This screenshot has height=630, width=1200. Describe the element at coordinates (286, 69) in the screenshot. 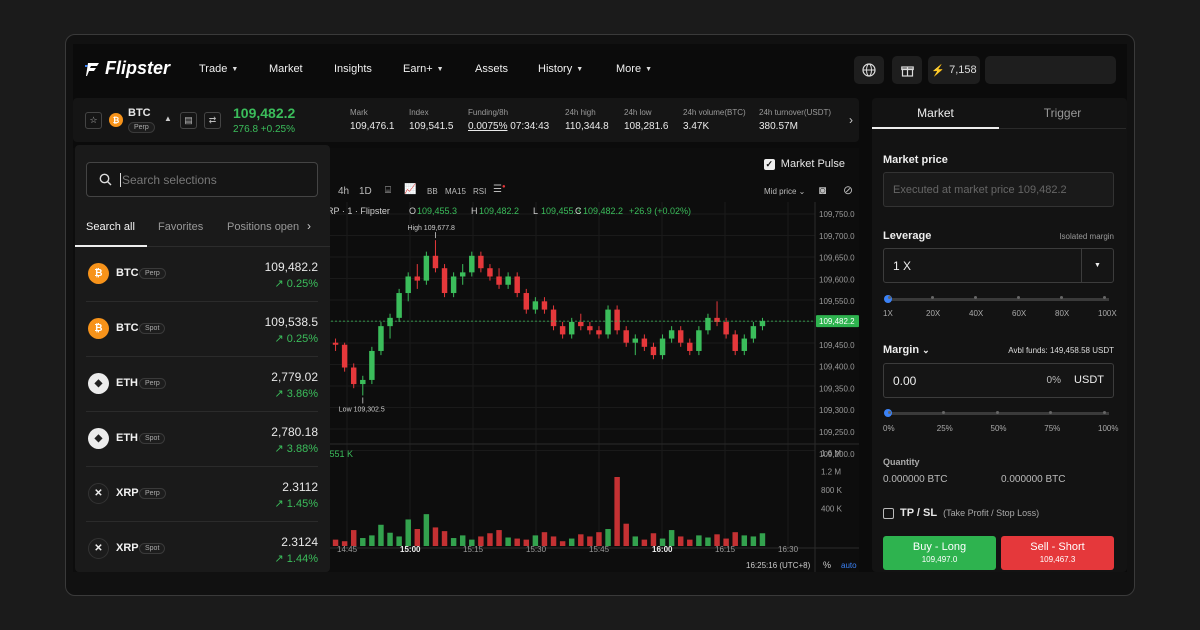

I see `nav-market: Market` at that location.